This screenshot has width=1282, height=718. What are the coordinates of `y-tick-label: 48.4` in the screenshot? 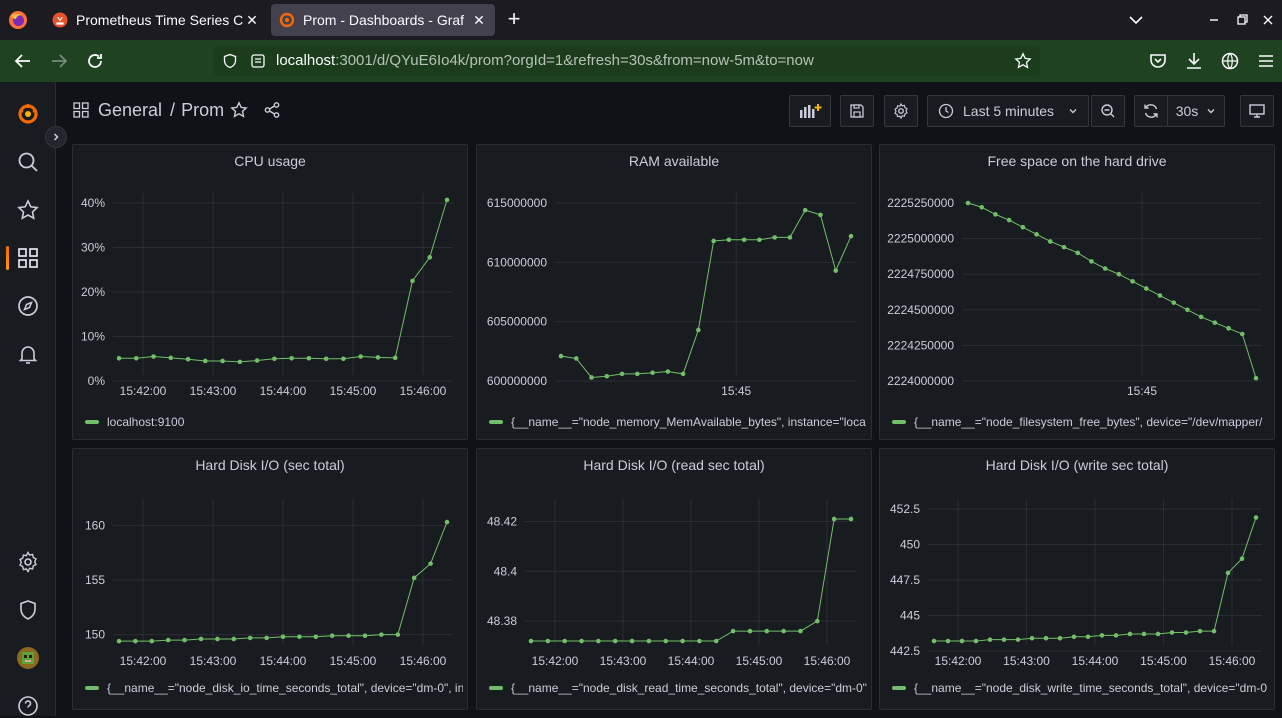 It's located at (506, 571).